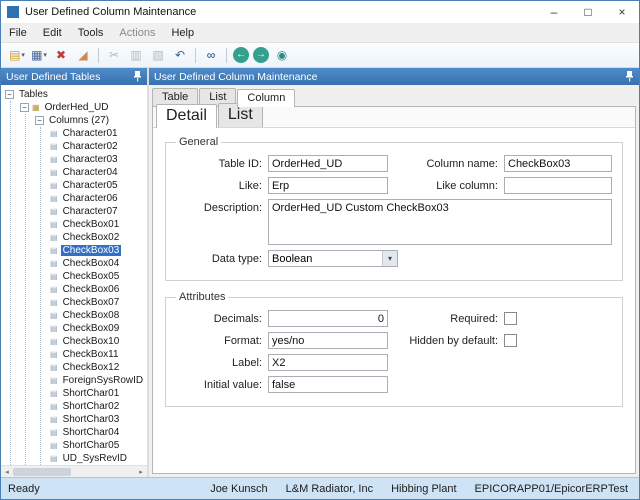  Describe the element at coordinates (98, 263) in the screenshot. I see `tree-item-column: CheckBox04` at that location.